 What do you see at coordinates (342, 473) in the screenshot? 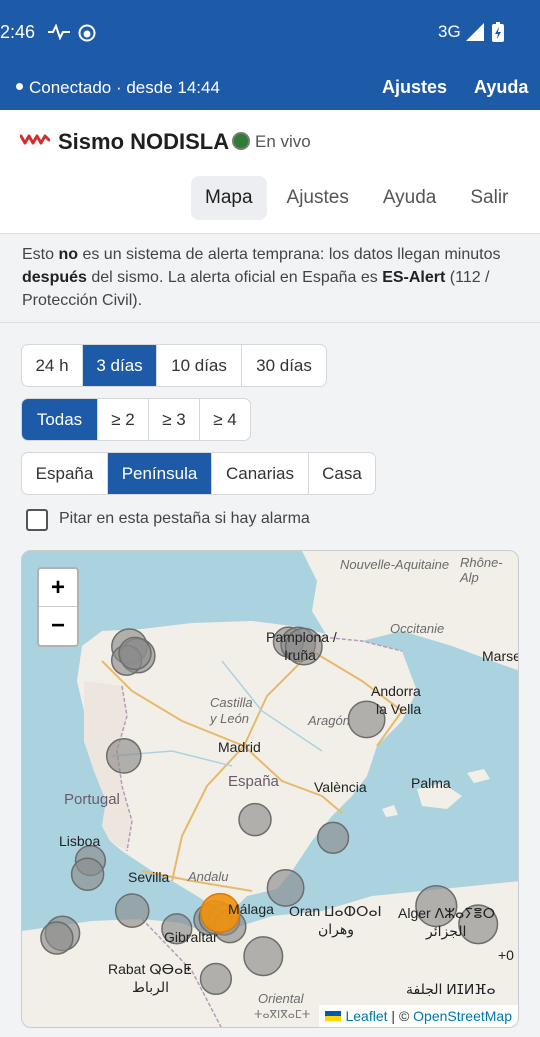
I see `region-option-casa: Casa` at bounding box center [342, 473].